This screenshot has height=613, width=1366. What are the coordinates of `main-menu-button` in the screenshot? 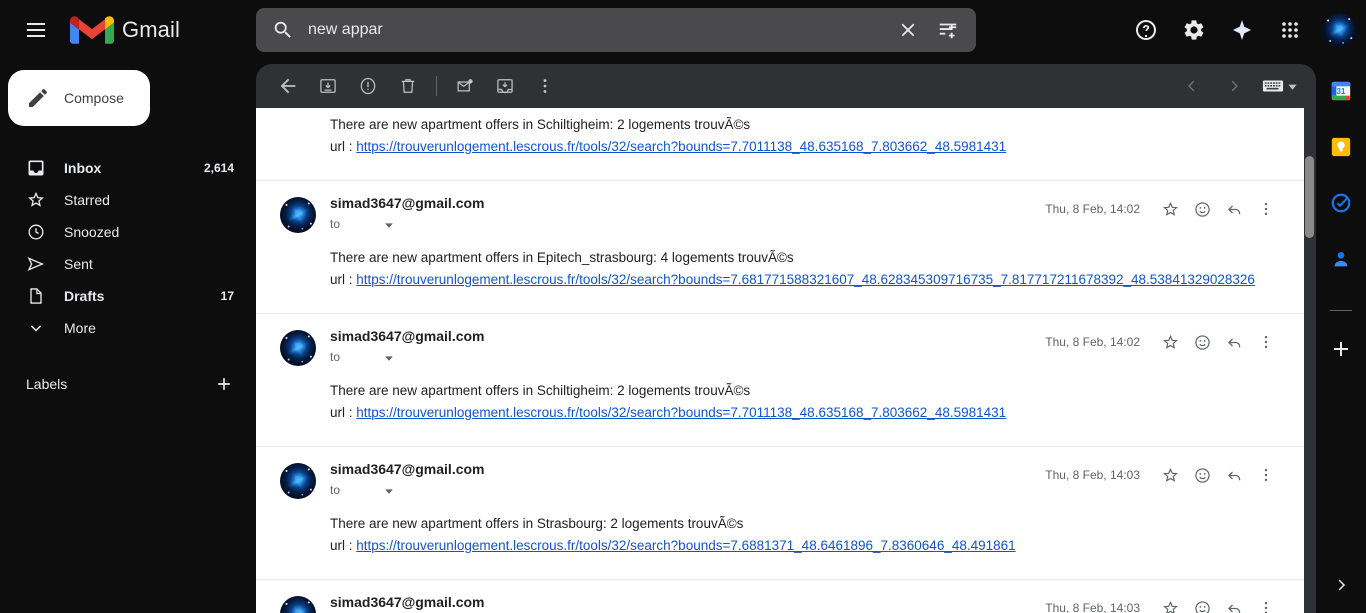 It's located at (36, 30).